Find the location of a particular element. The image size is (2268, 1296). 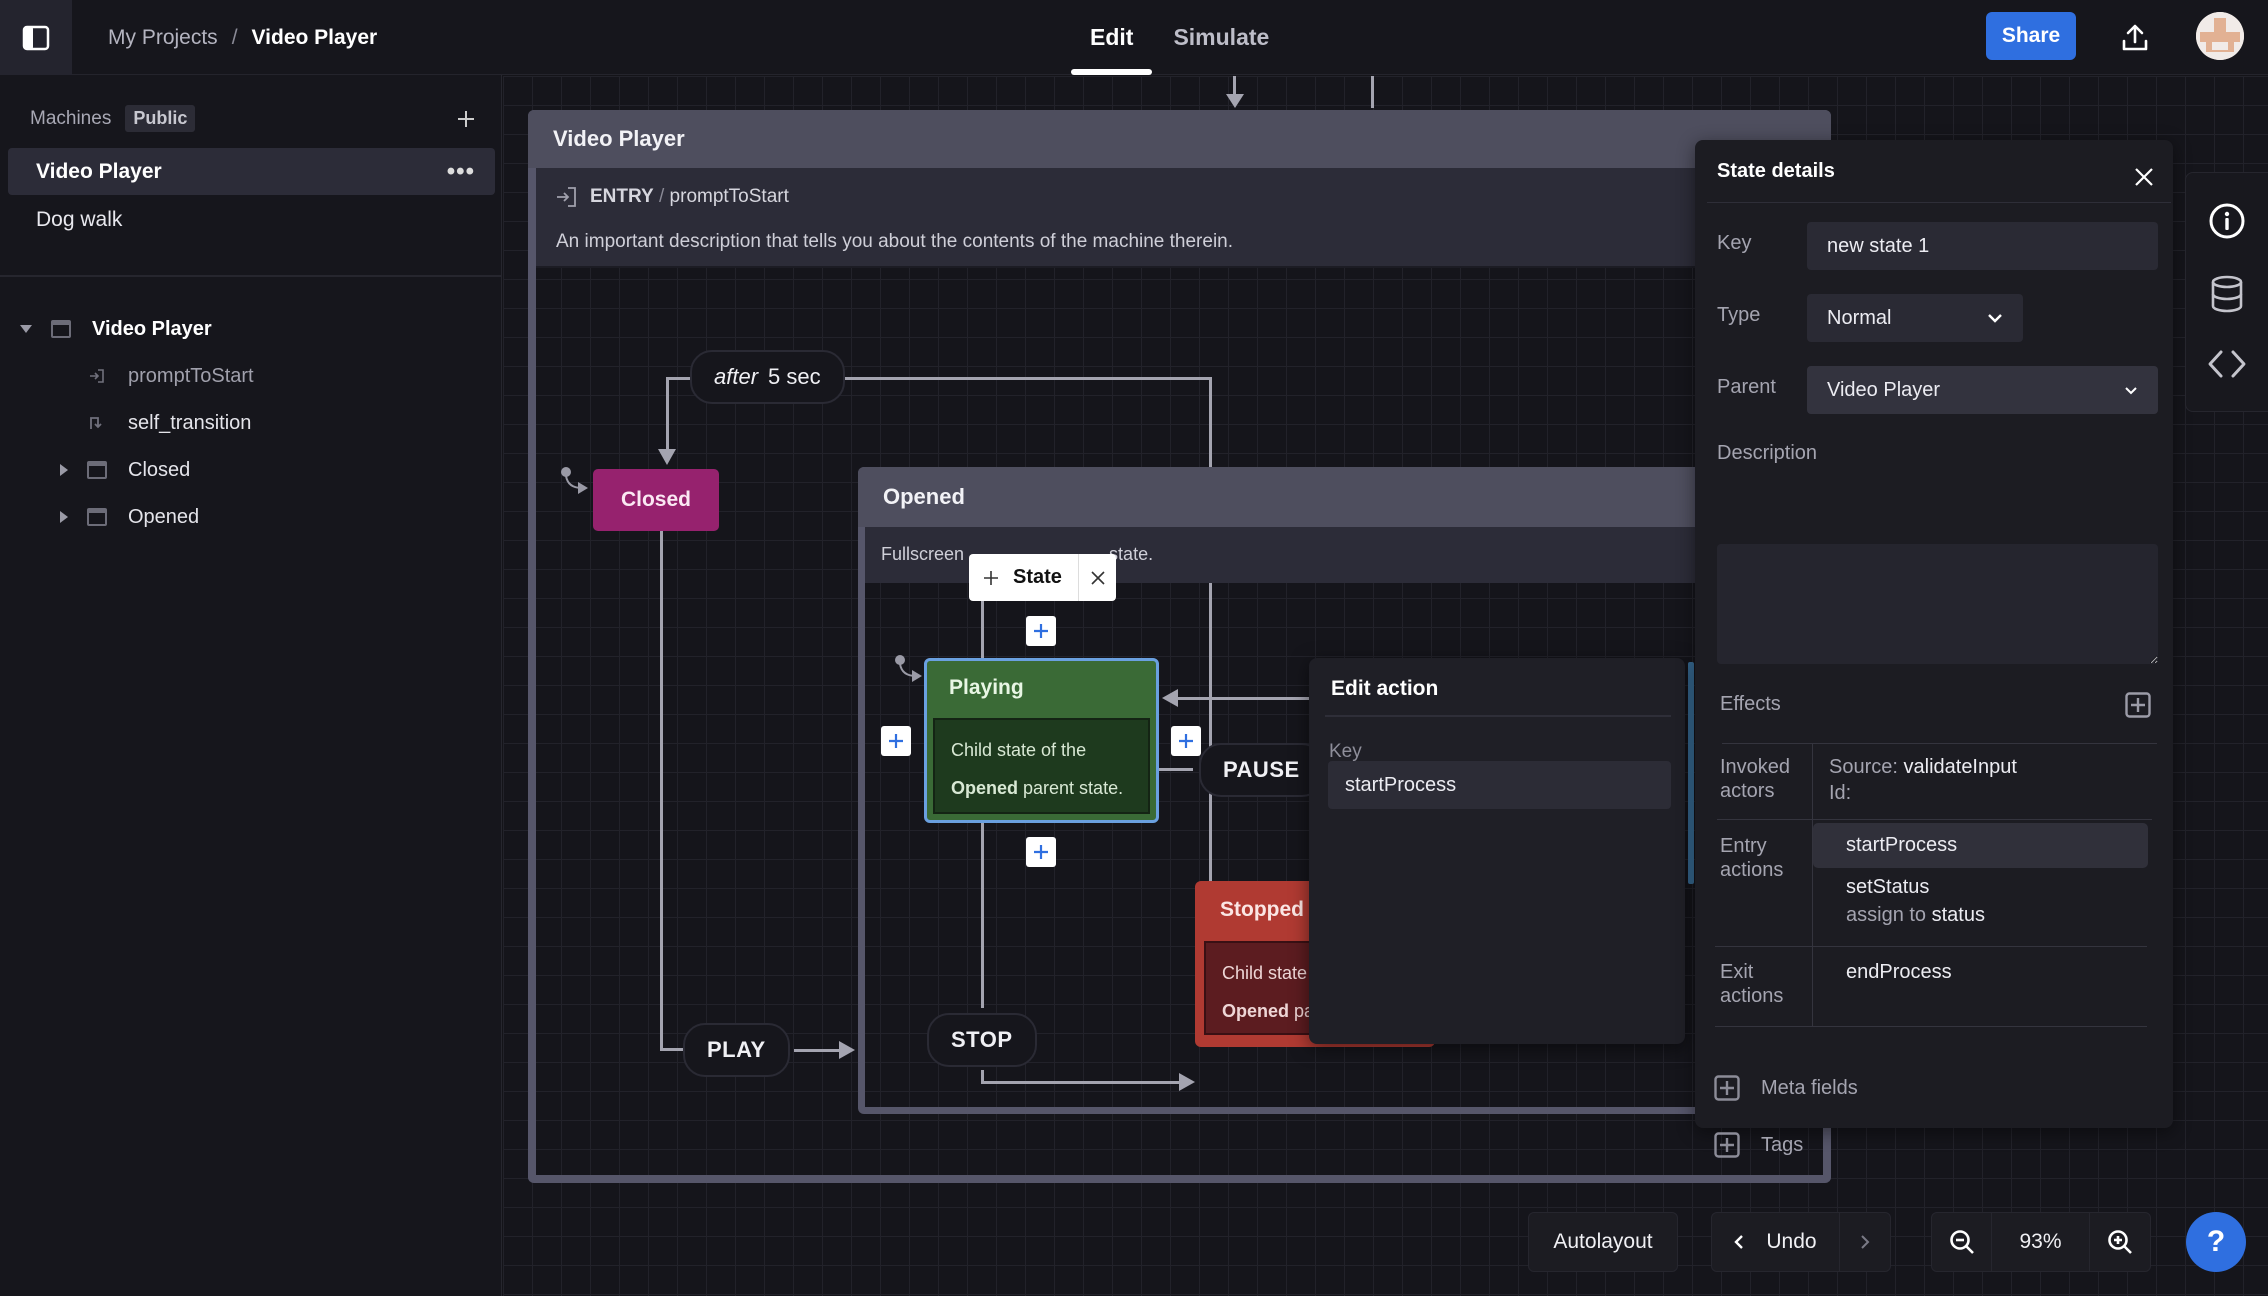

event-after-5-sec: after 5 sec is located at coordinates (767, 377).